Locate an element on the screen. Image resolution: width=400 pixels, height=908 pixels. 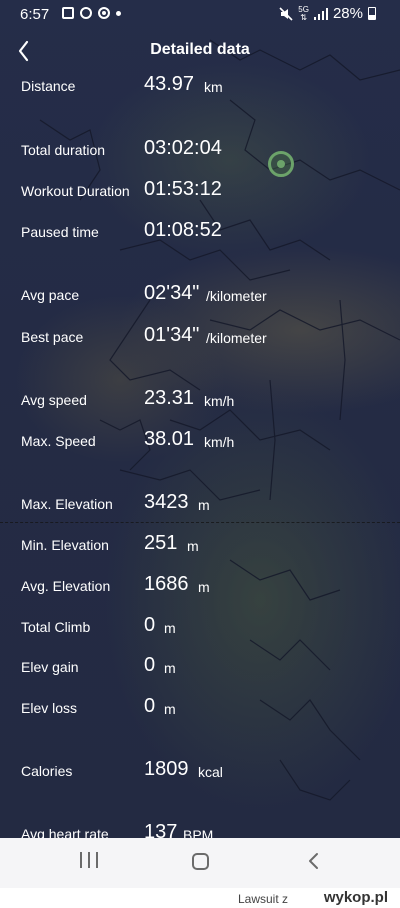
map-equator-line is located at coordinates (200, 522).